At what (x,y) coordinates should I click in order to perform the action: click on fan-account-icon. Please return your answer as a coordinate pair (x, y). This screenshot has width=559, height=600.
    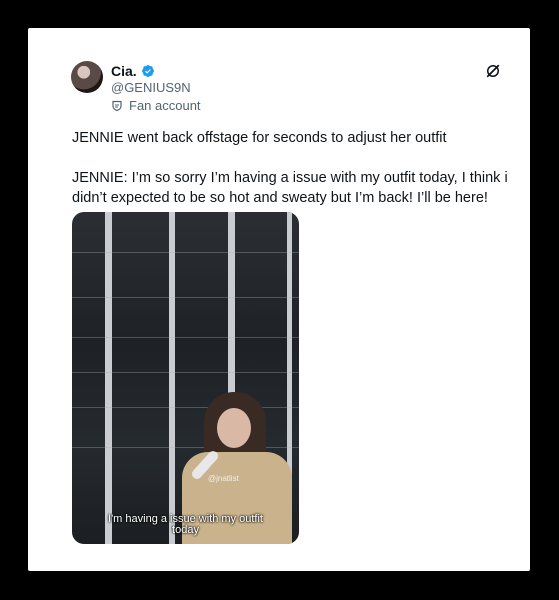
    Looking at the image, I should click on (117, 105).